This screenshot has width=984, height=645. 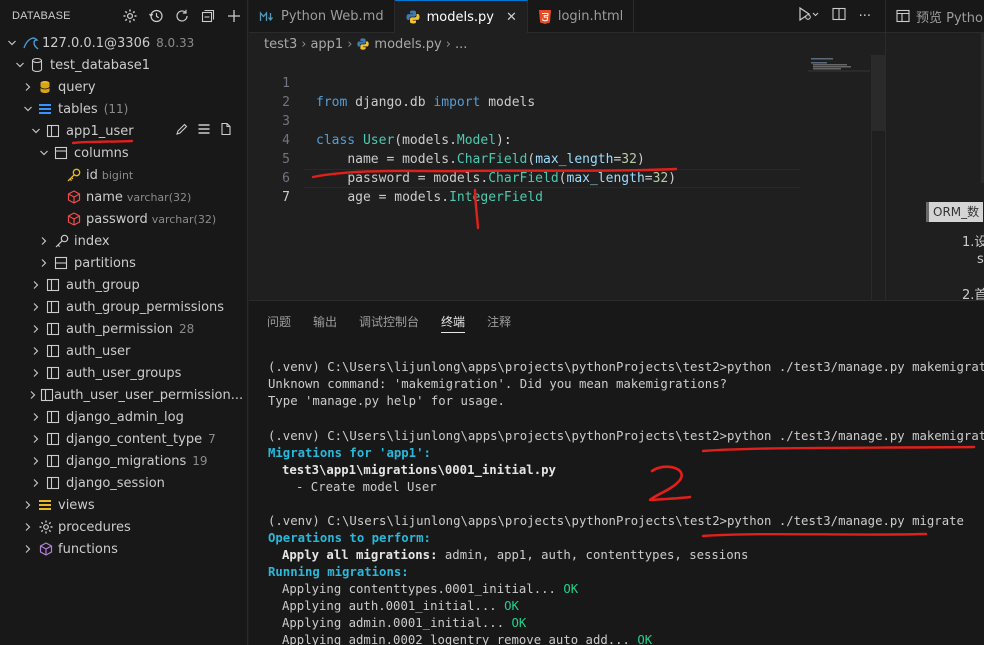 What do you see at coordinates (41, 16) in the screenshot?
I see `sidebar-title: DATABASE` at bounding box center [41, 16].